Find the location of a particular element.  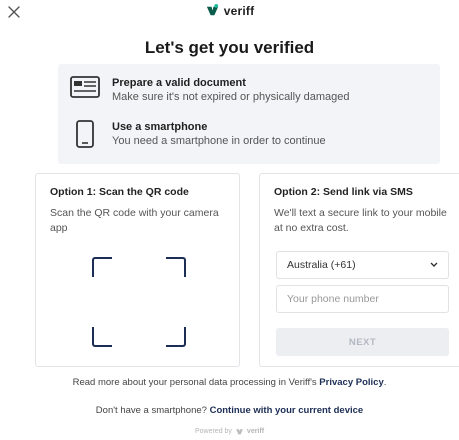

powered-by-text: Powered by is located at coordinates (213, 431).